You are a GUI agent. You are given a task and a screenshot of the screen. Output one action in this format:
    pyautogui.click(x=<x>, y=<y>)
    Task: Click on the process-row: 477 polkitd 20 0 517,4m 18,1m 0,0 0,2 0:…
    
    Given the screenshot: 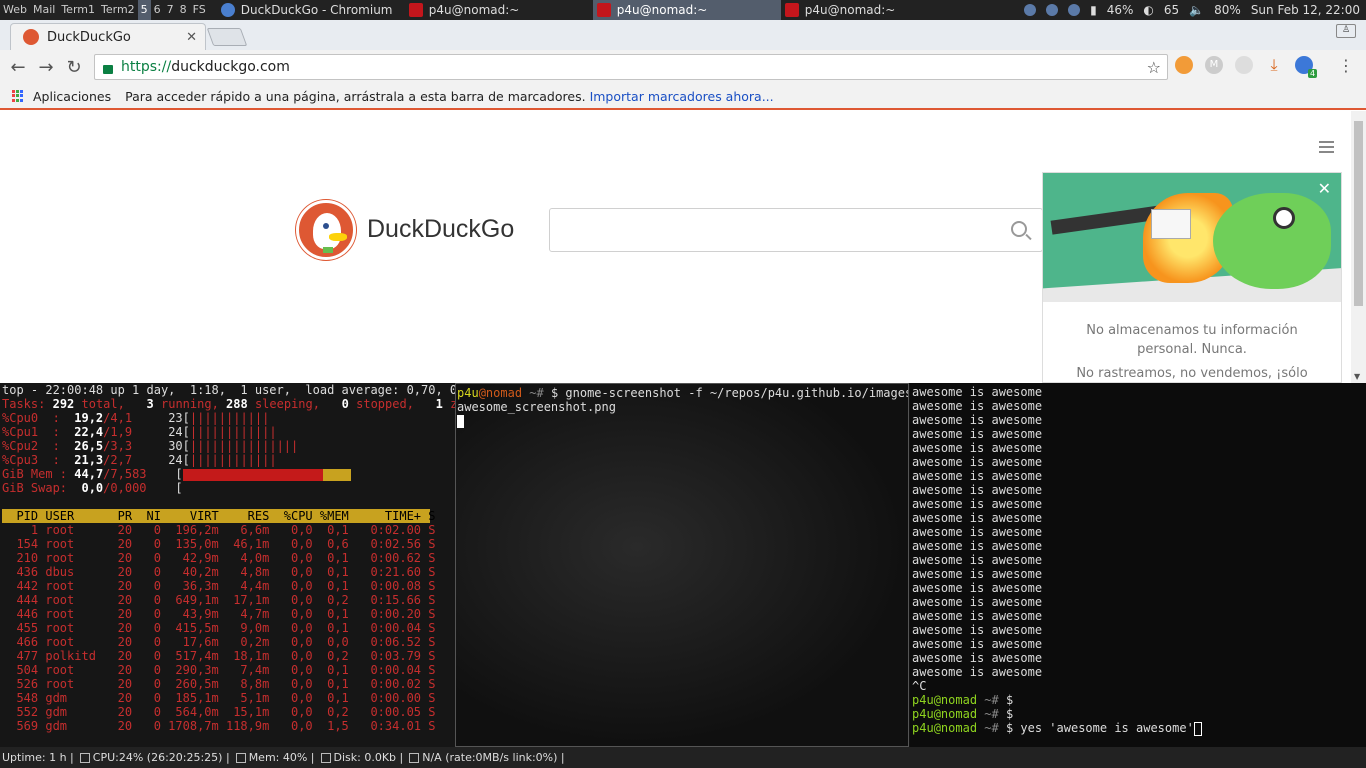 What is the action you would take?
    pyautogui.click(x=228, y=656)
    